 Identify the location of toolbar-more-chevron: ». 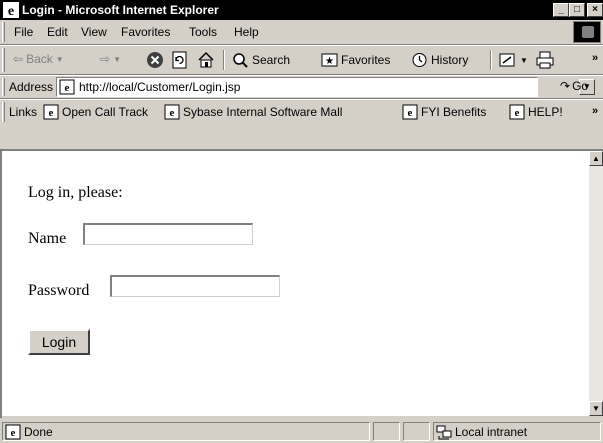
(595, 58).